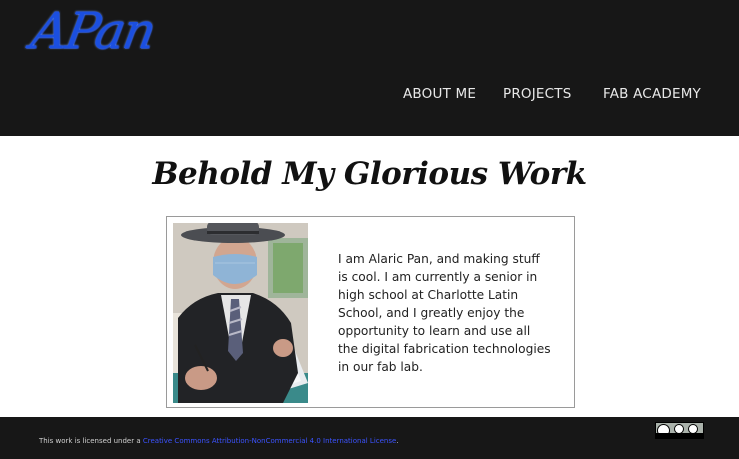 The width and height of the screenshot is (739, 459). What do you see at coordinates (397, 441) in the screenshot?
I see `license-suffix: .` at bounding box center [397, 441].